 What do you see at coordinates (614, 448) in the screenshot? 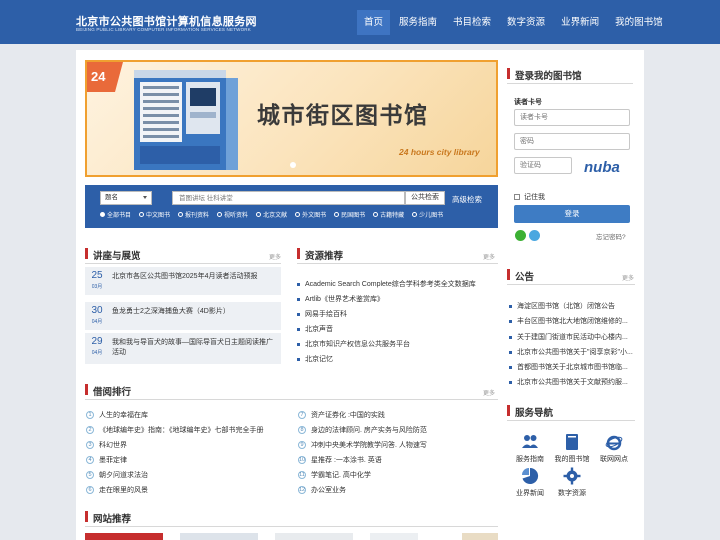
I see `network-points-link: 联网网点` at bounding box center [614, 448].